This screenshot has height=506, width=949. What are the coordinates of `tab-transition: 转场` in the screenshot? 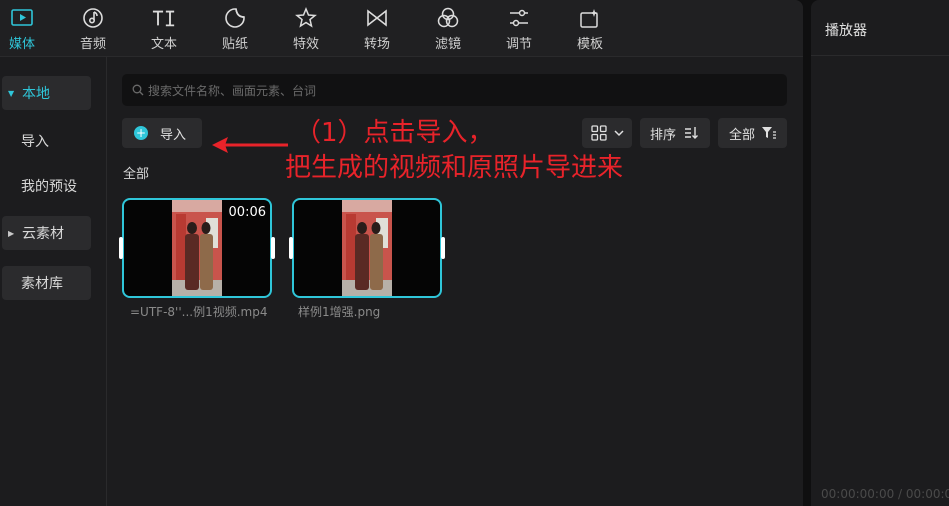 It's located at (377, 29).